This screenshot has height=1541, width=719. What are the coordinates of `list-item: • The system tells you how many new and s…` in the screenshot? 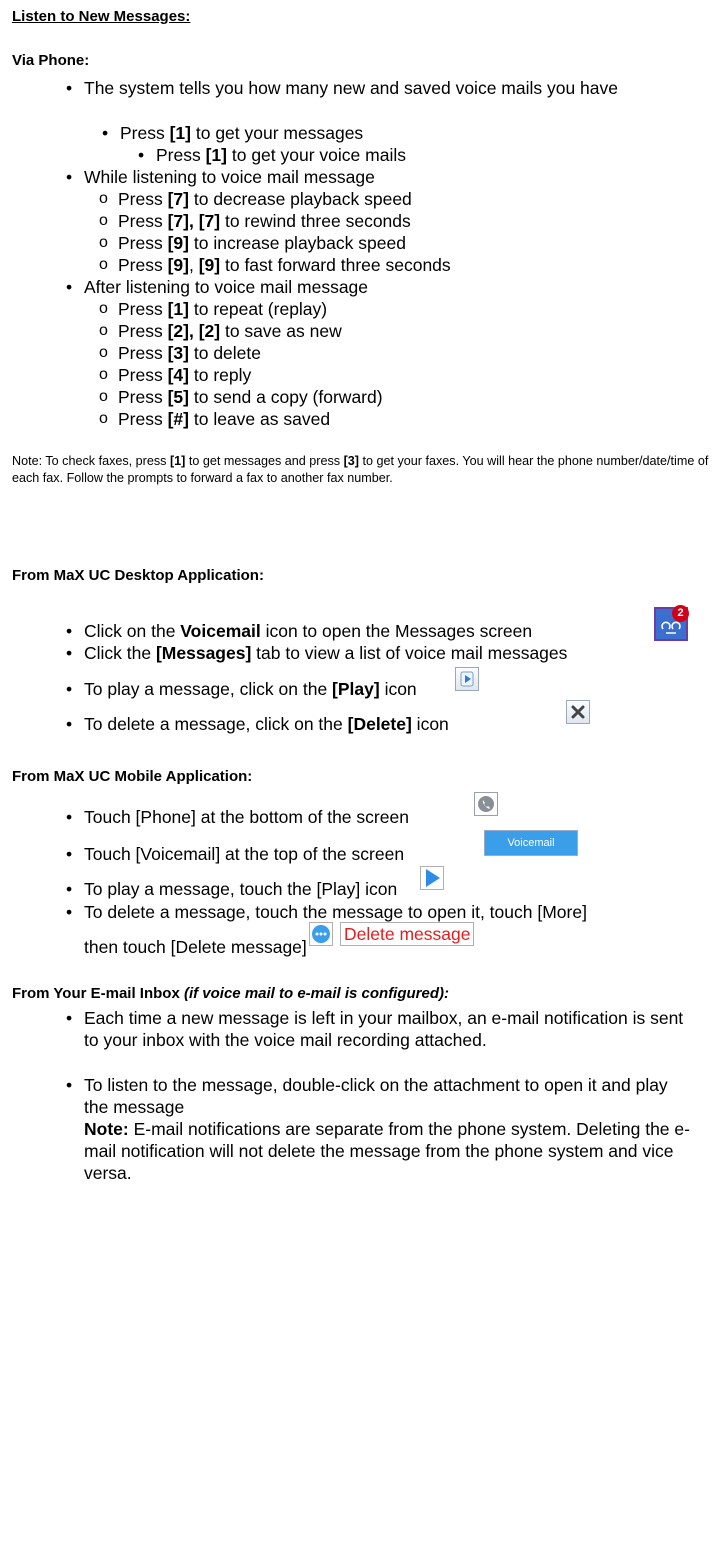 It's located at (342, 88).